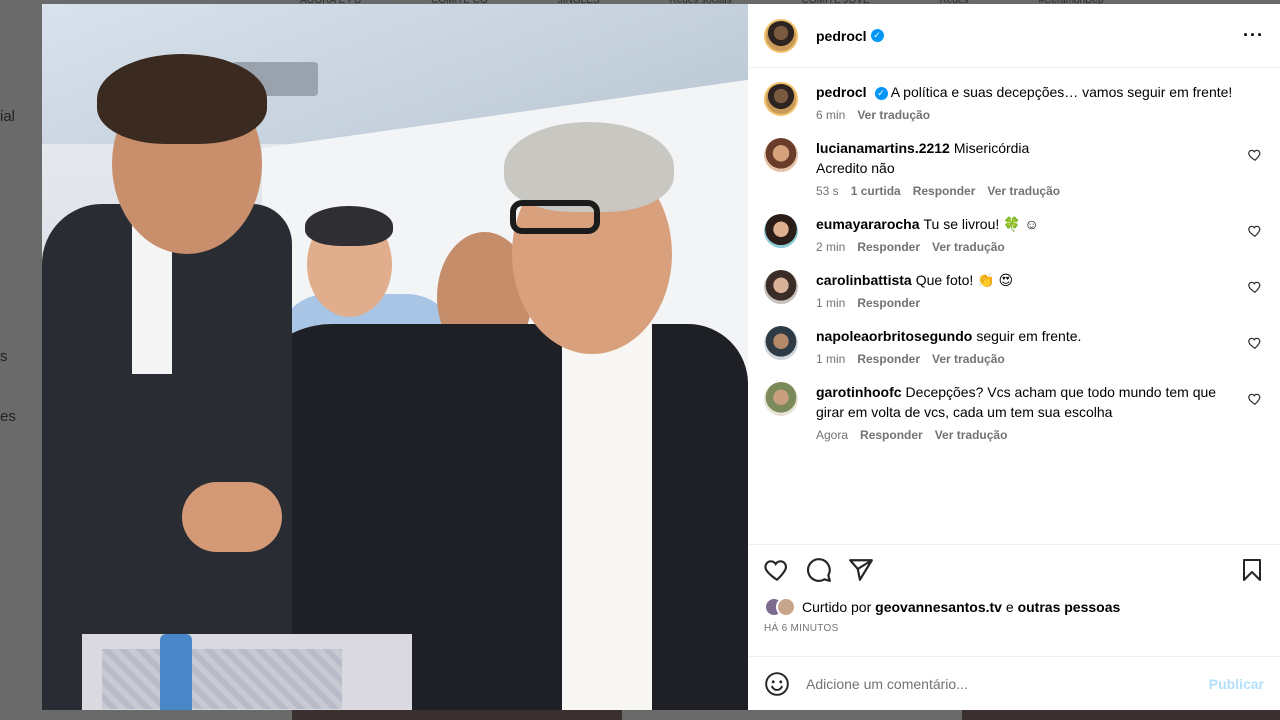  I want to click on more-options-icon: ···, so click(1253, 35).